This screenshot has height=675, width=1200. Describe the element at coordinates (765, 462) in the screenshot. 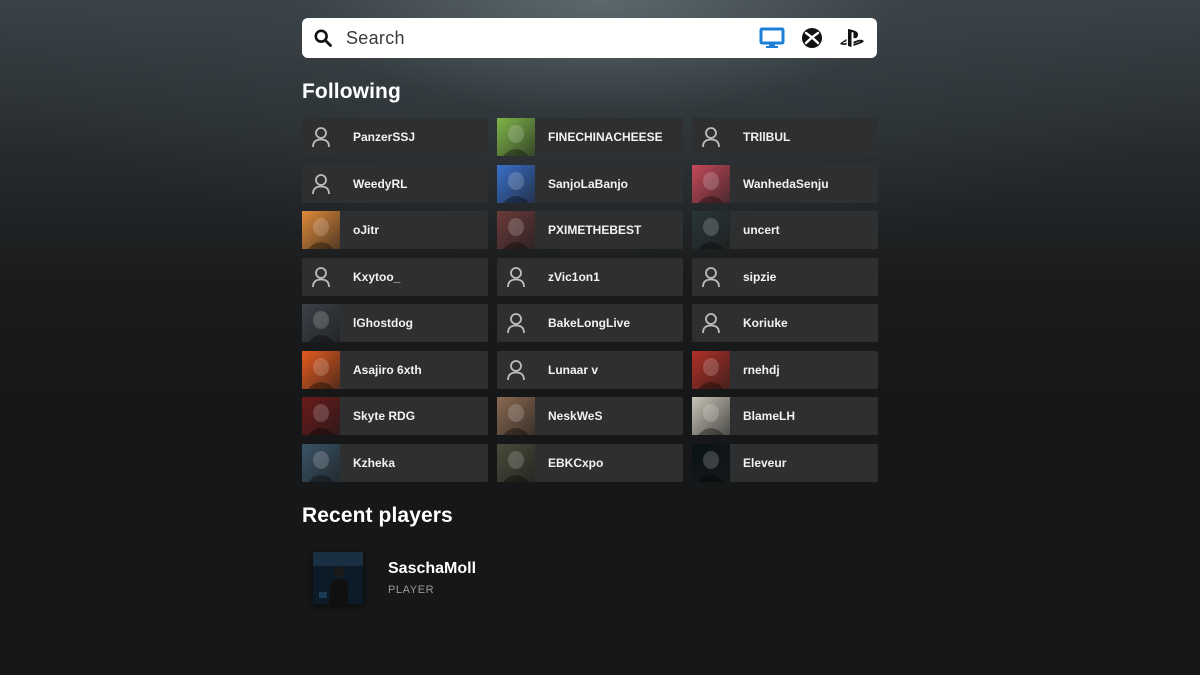

I see `player-name: Eleveur` at that location.